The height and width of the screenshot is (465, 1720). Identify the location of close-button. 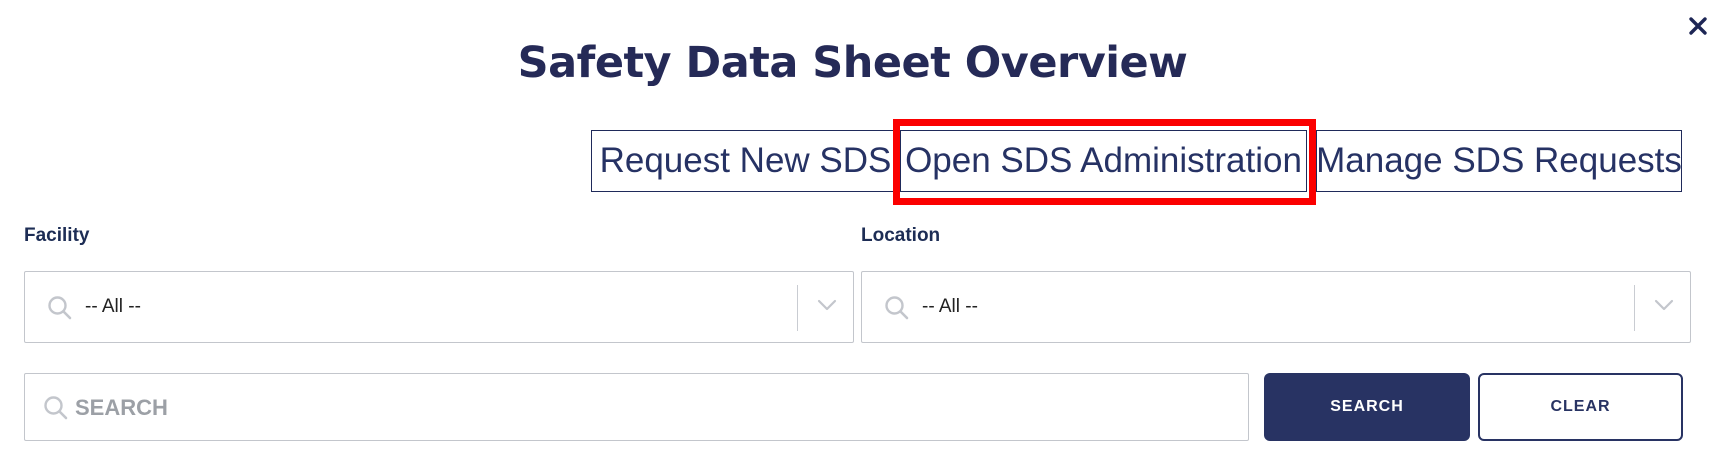
(1698, 26).